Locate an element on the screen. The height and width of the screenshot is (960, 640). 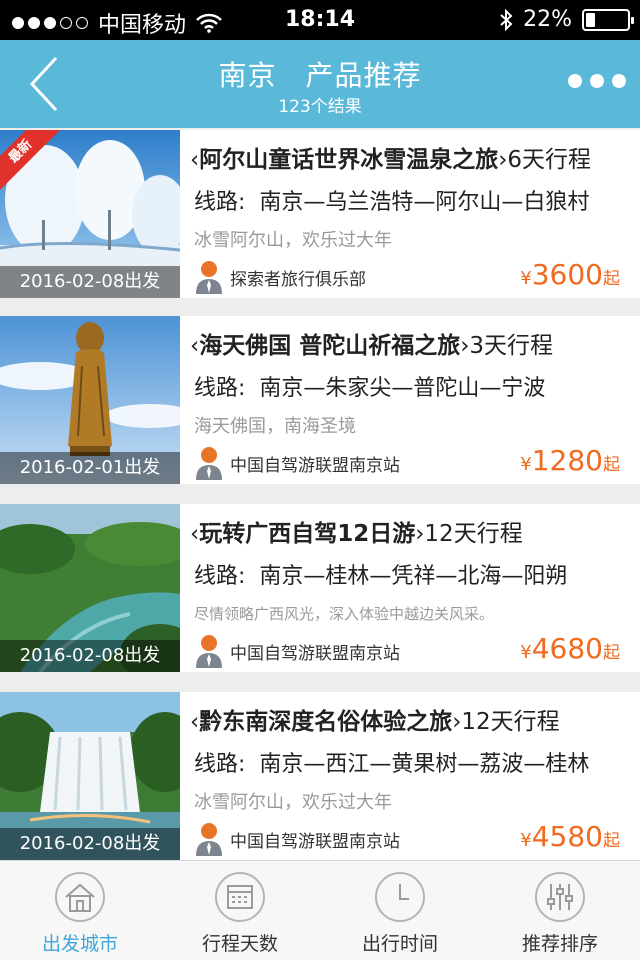
result-count: 123个结果 is located at coordinates (320, 107).